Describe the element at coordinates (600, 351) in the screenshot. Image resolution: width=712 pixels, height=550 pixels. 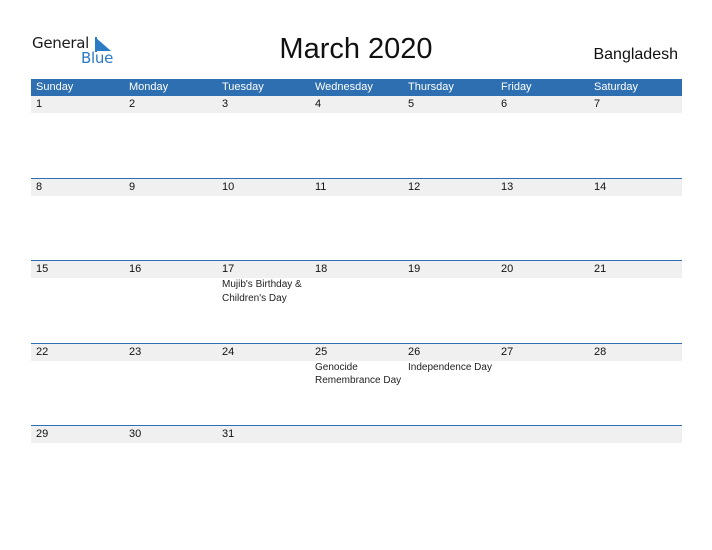
I see `day-number: 28` at that location.